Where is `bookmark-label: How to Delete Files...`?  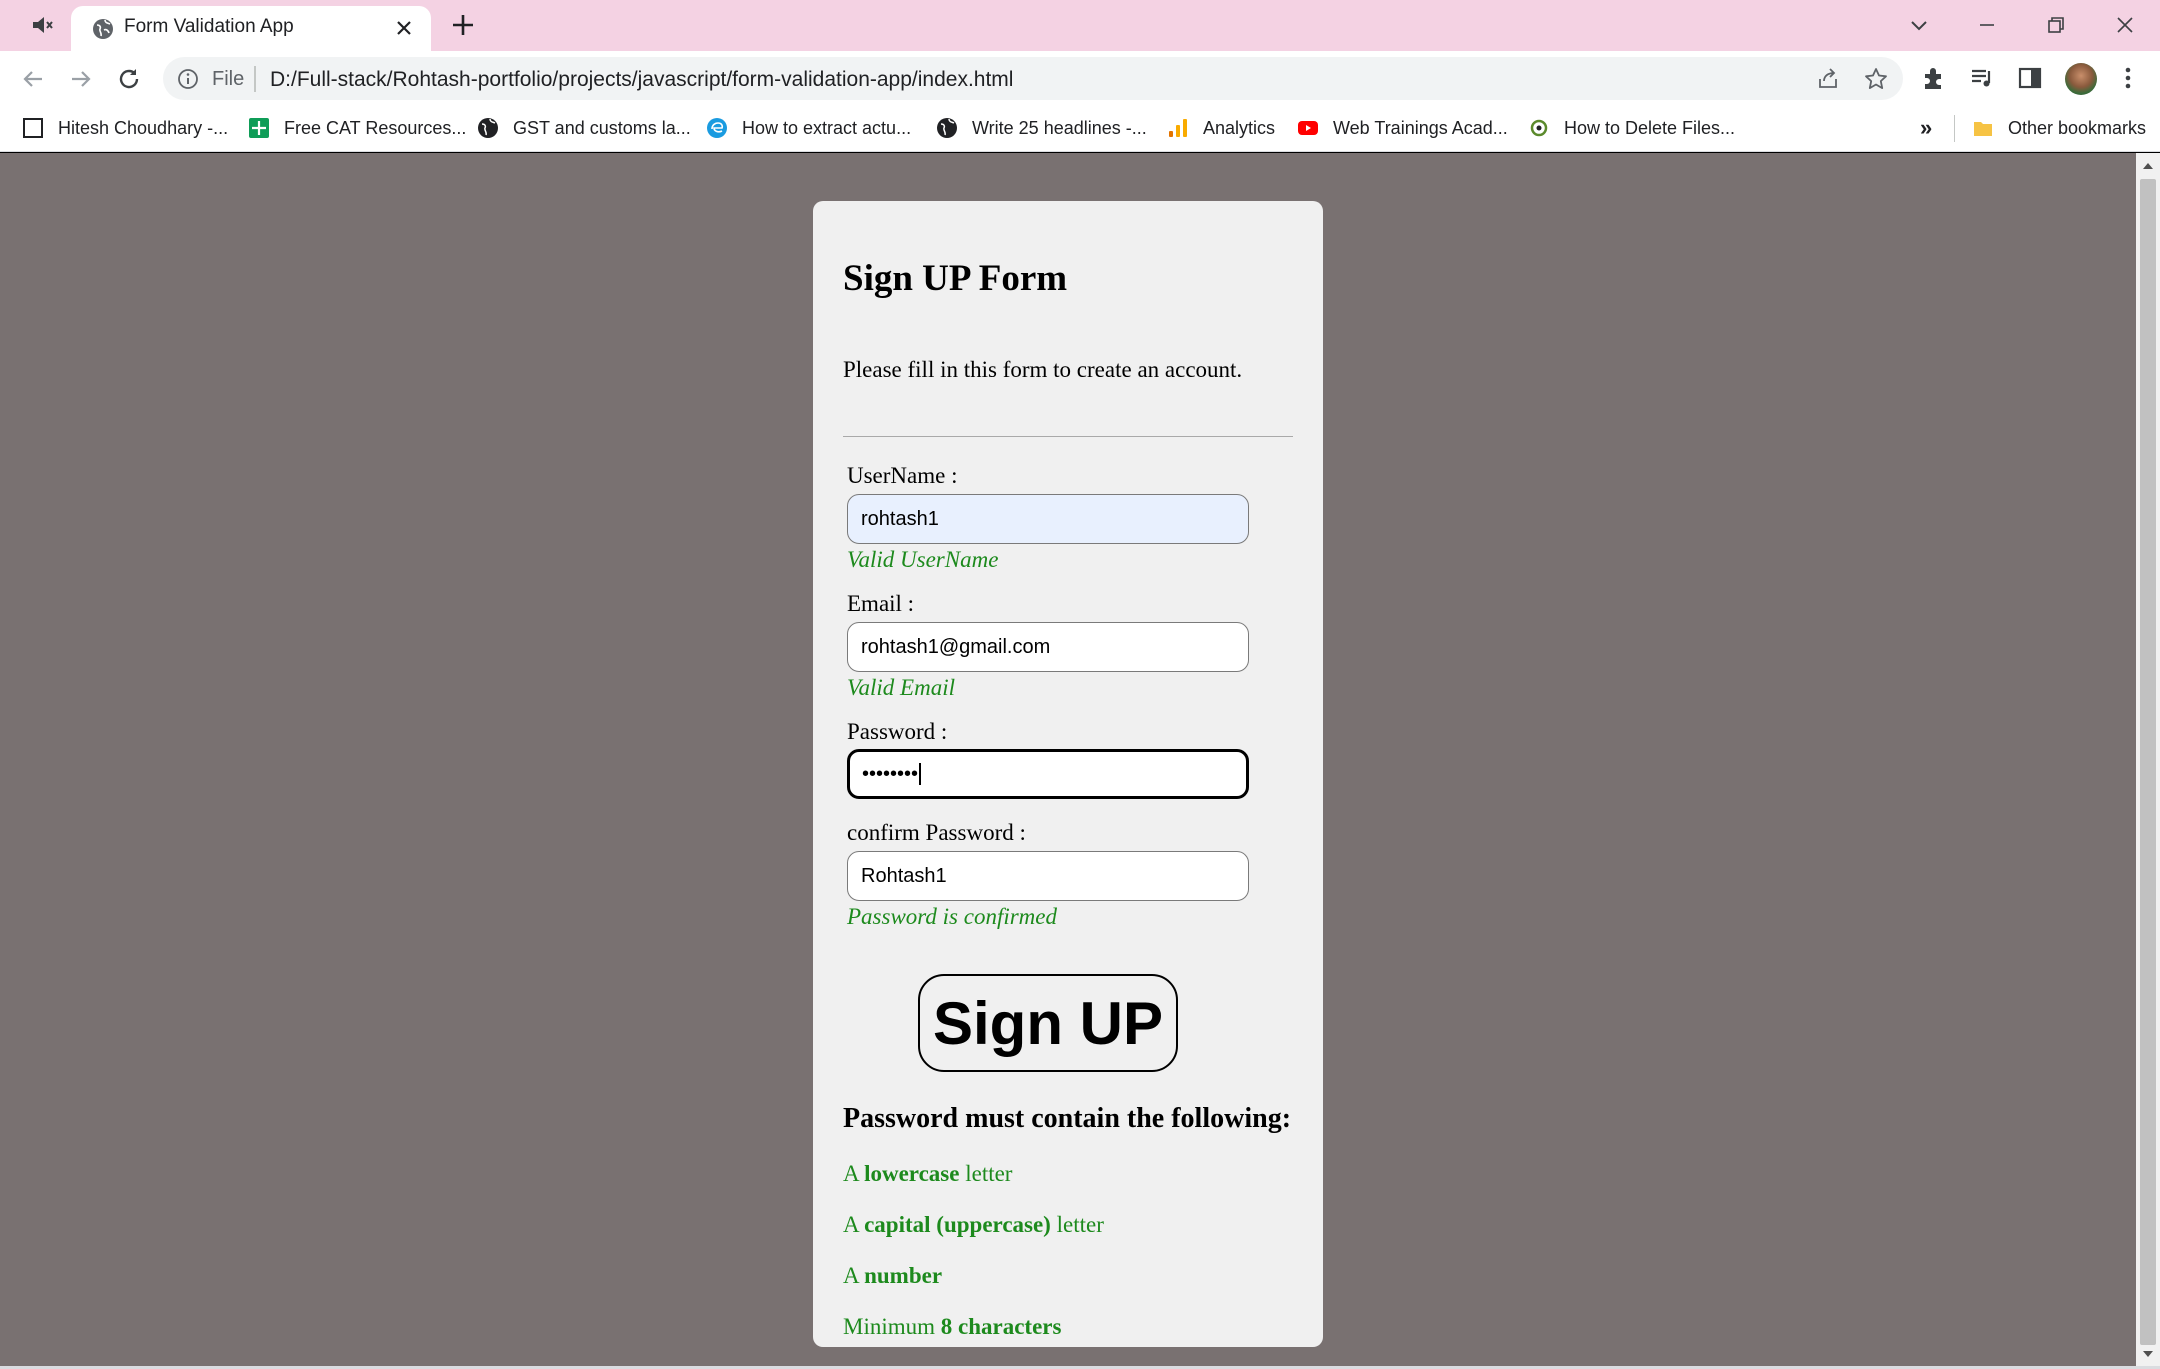
bookmark-label: How to Delete Files... is located at coordinates (1650, 127).